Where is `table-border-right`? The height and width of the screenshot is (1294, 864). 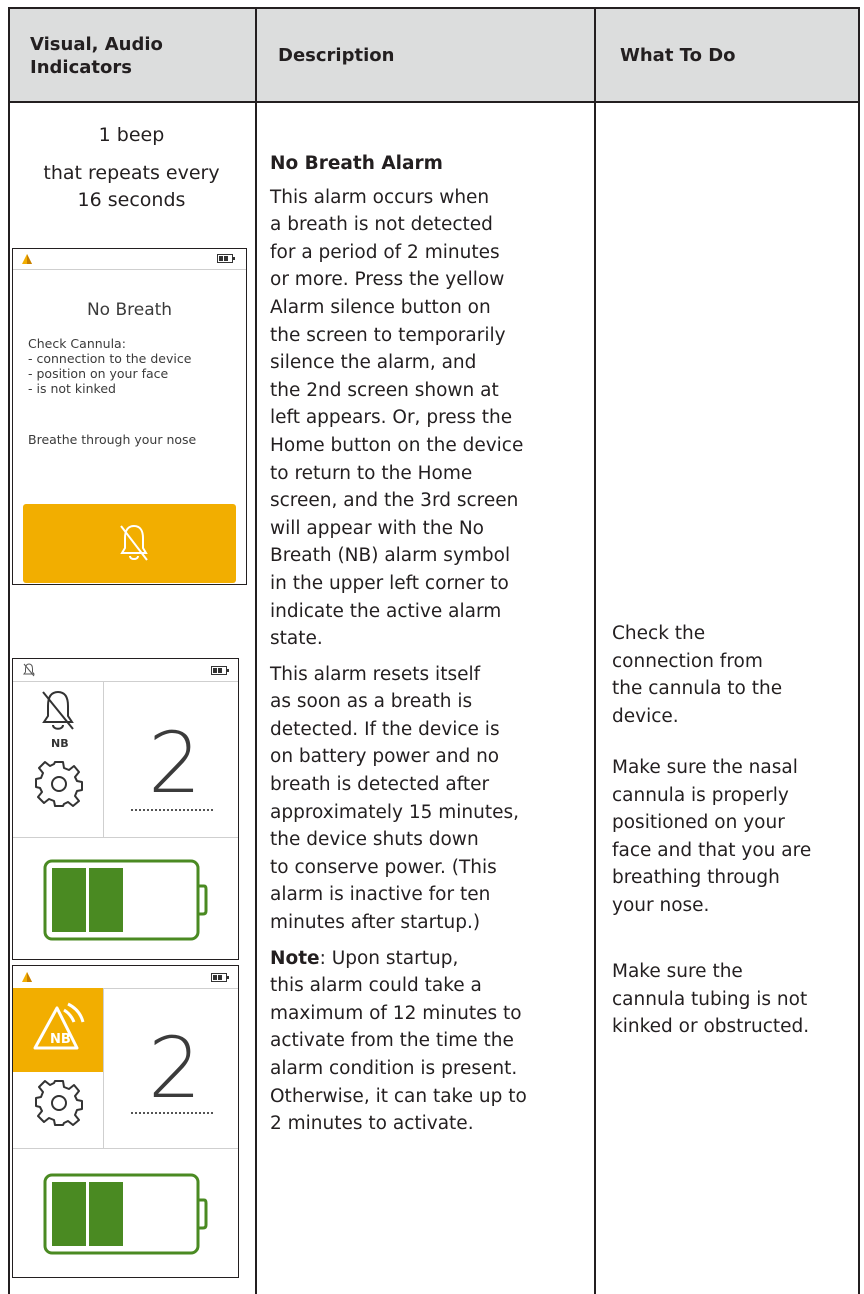
table-border-right is located at coordinates (859, 650).